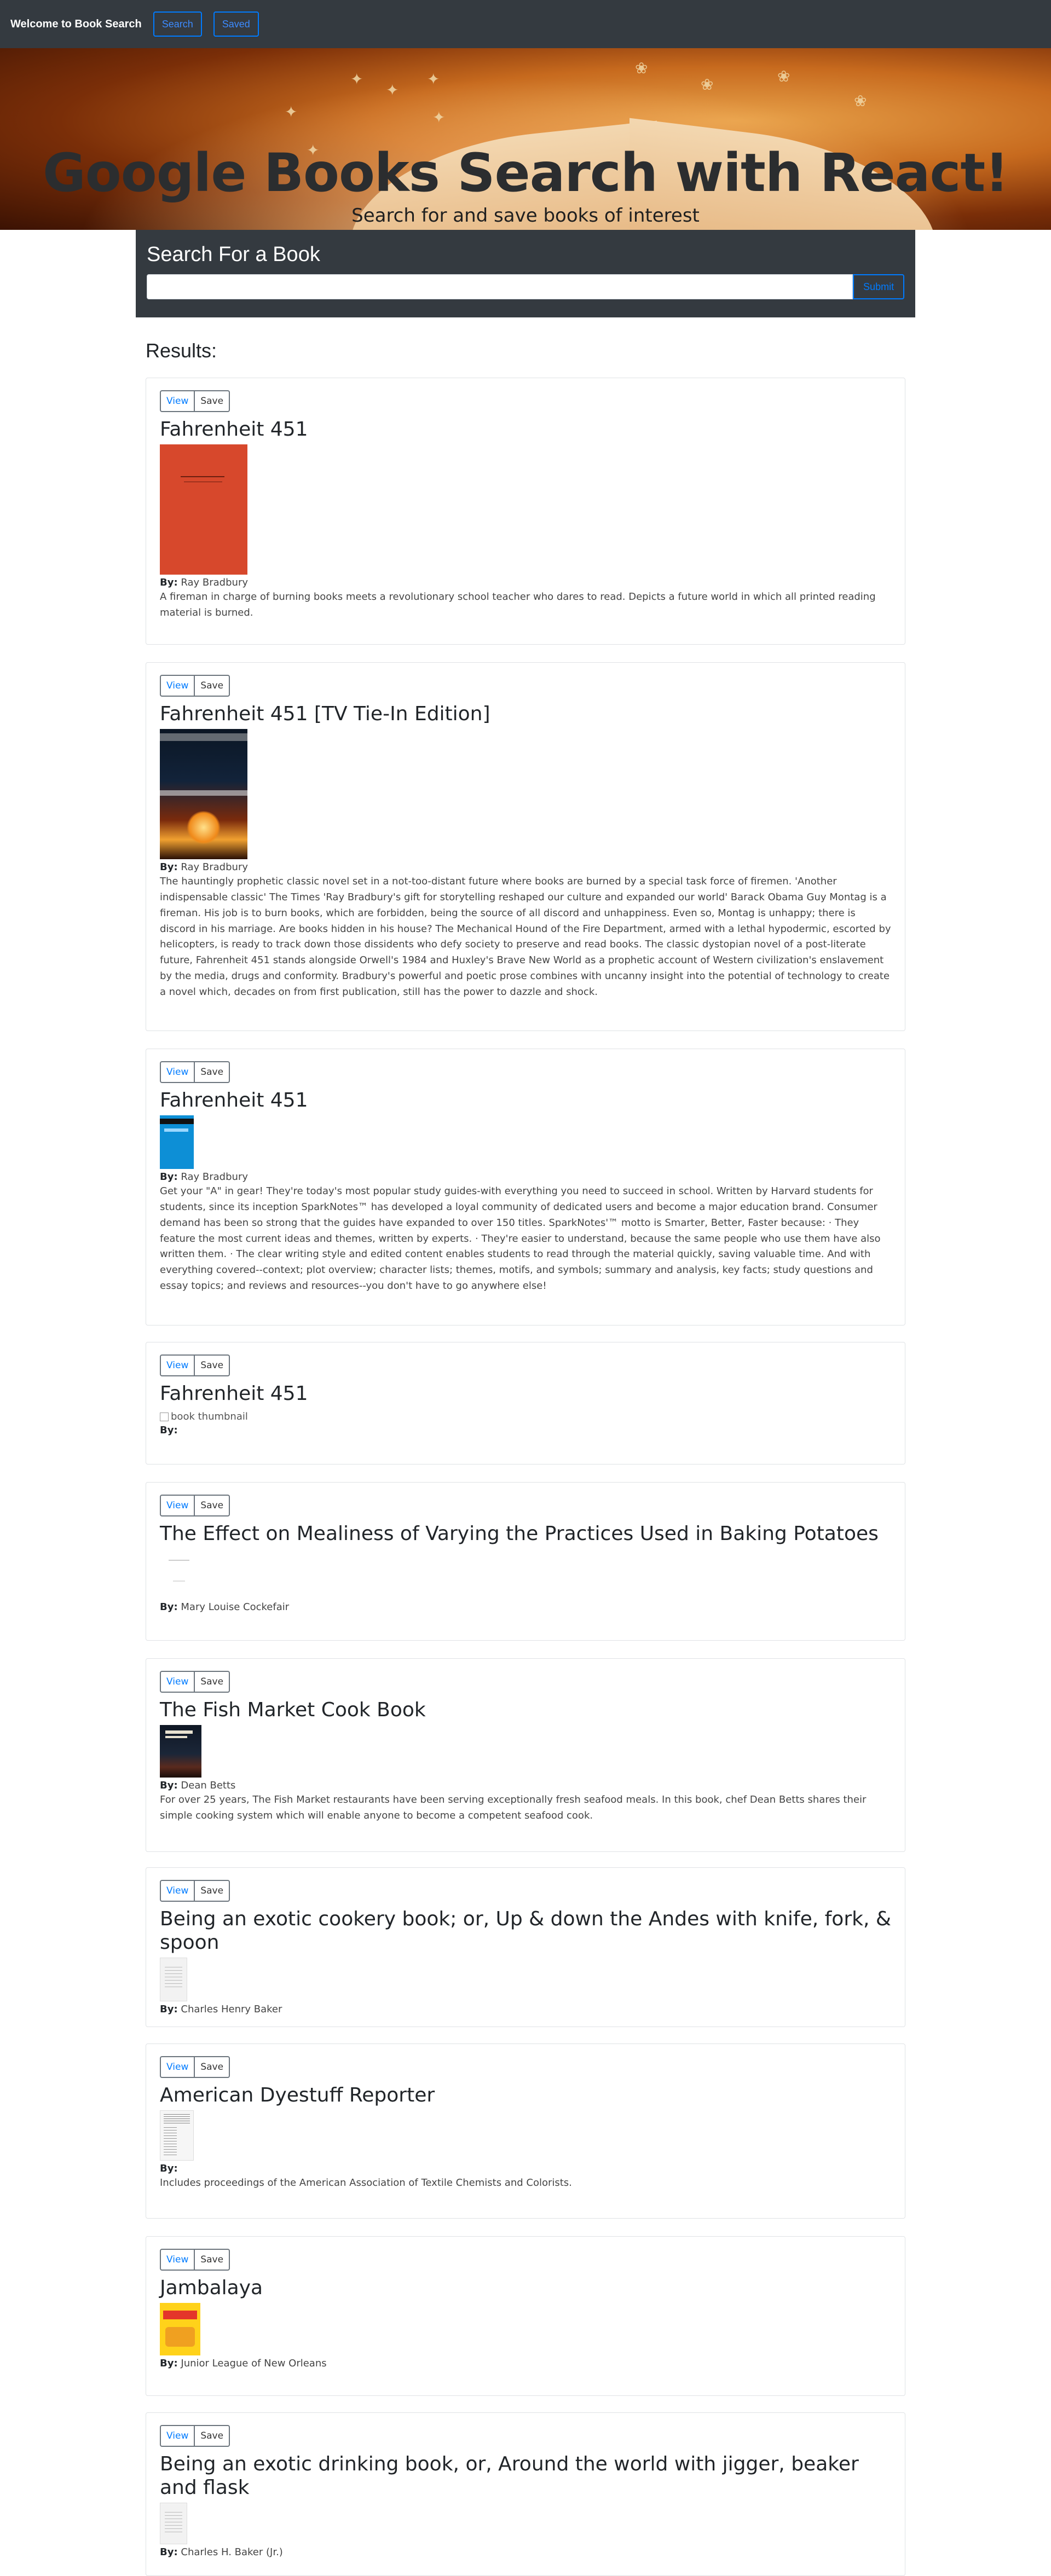 The width and height of the screenshot is (1051, 2576). I want to click on book-author: By: Charles Henry Baker, so click(525, 2009).